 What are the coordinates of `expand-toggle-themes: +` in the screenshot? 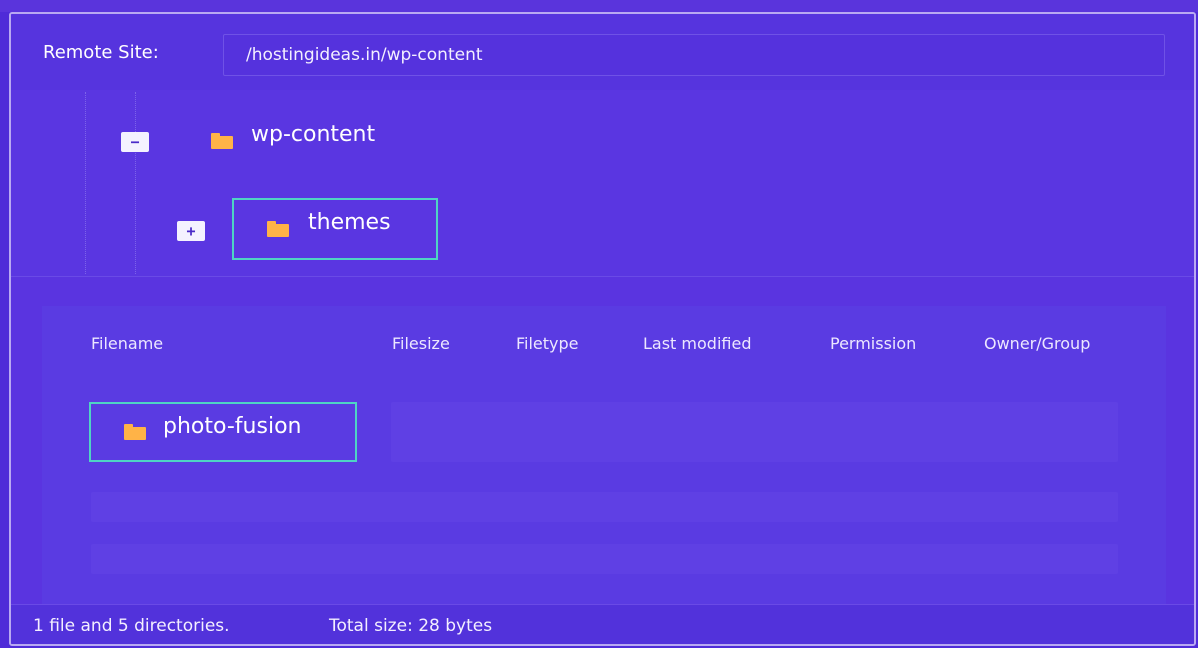 It's located at (191, 231).